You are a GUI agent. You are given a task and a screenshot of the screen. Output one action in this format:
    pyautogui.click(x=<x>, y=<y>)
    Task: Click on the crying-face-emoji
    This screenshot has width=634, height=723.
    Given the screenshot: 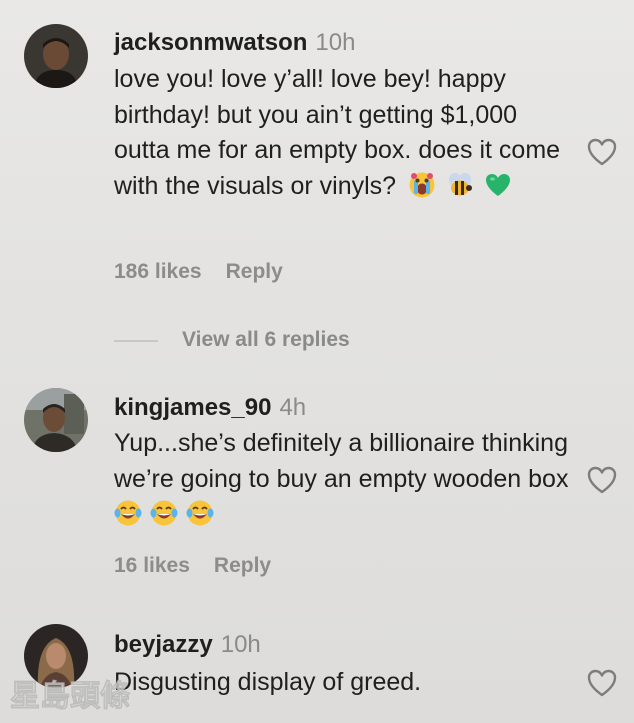 What is the action you would take?
    pyautogui.click(x=422, y=185)
    